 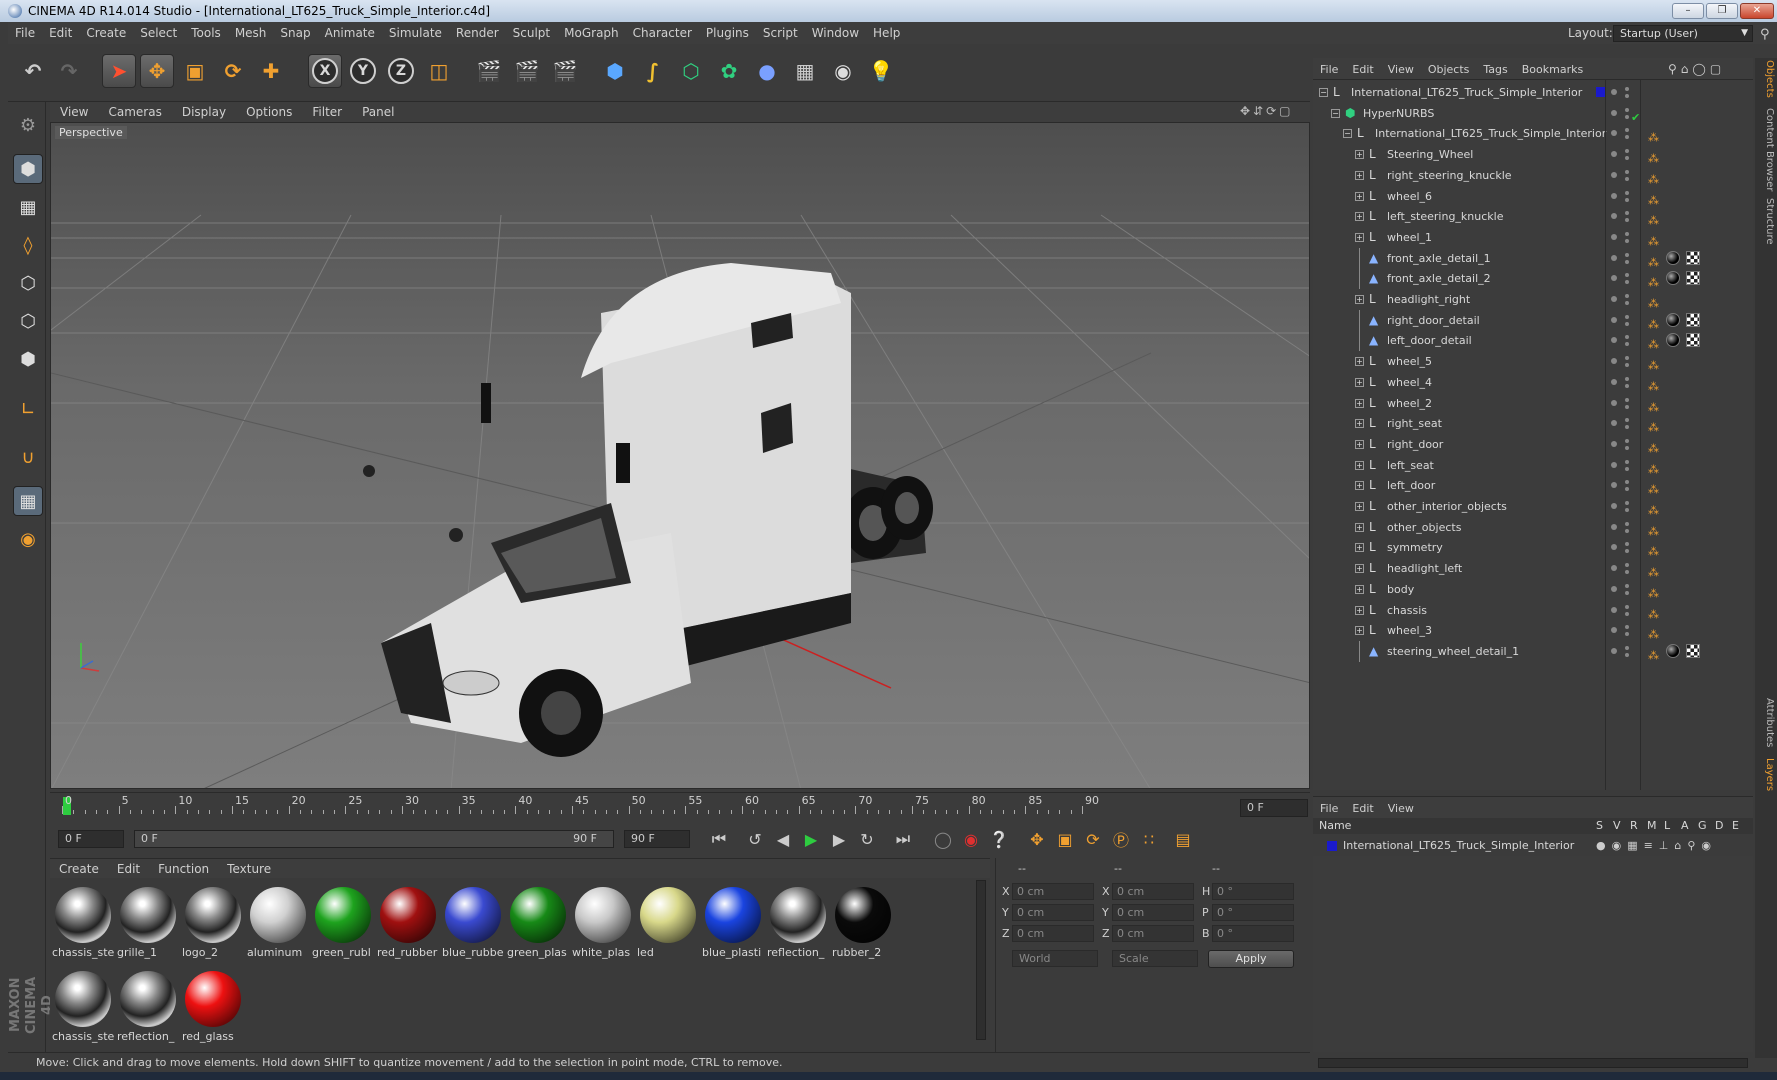 I want to click on dock-tab-layers: Layers, so click(x=1766, y=774).